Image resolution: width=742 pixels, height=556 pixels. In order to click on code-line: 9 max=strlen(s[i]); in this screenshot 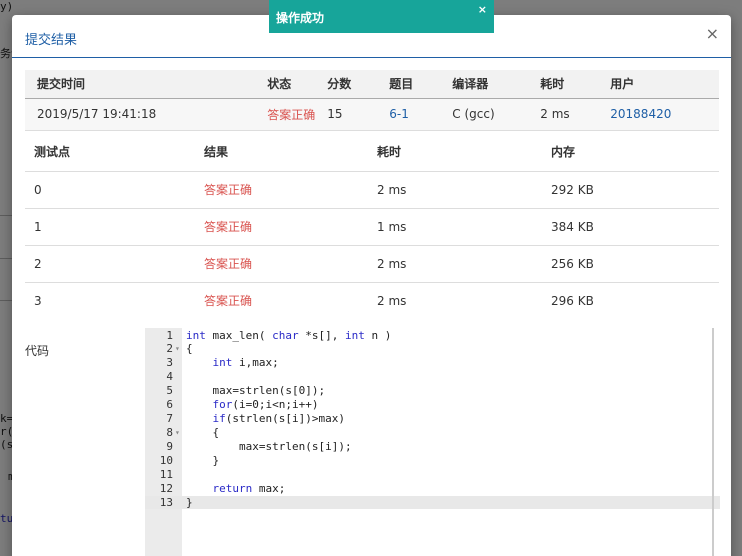, I will do `click(432, 446)`.